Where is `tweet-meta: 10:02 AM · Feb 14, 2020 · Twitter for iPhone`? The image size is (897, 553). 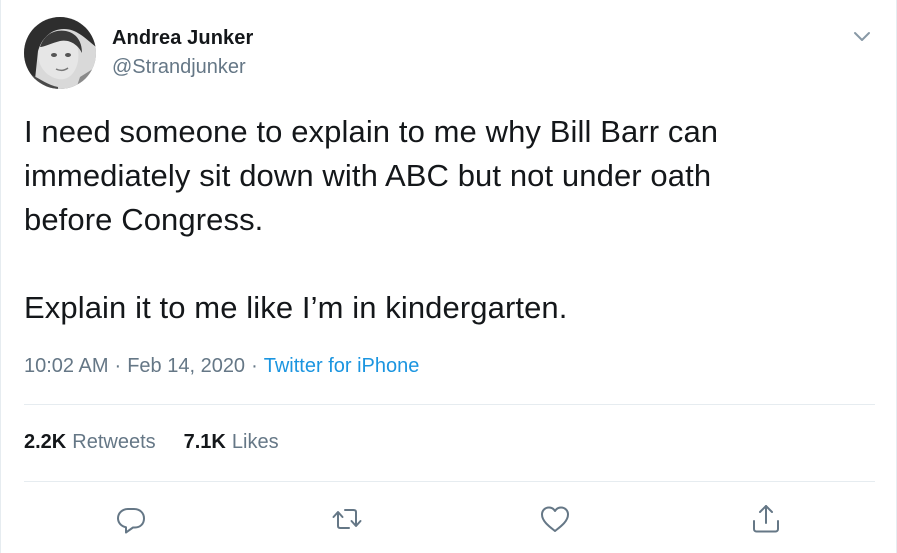
tweet-meta: 10:02 AM · Feb 14, 2020 · Twitter for iPhone is located at coordinates (221, 366).